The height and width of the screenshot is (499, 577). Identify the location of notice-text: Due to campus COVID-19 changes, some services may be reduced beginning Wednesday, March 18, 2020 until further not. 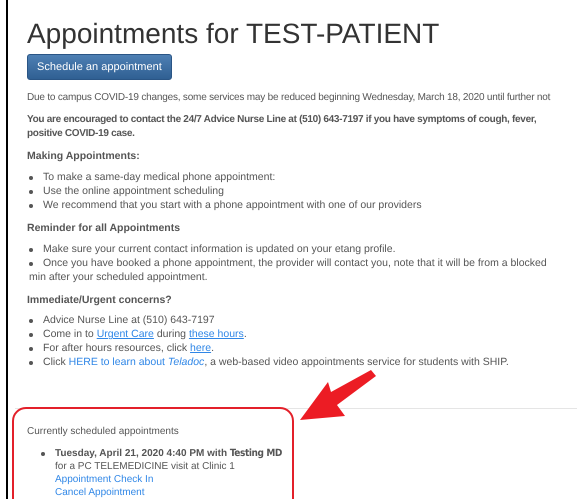
(289, 98).